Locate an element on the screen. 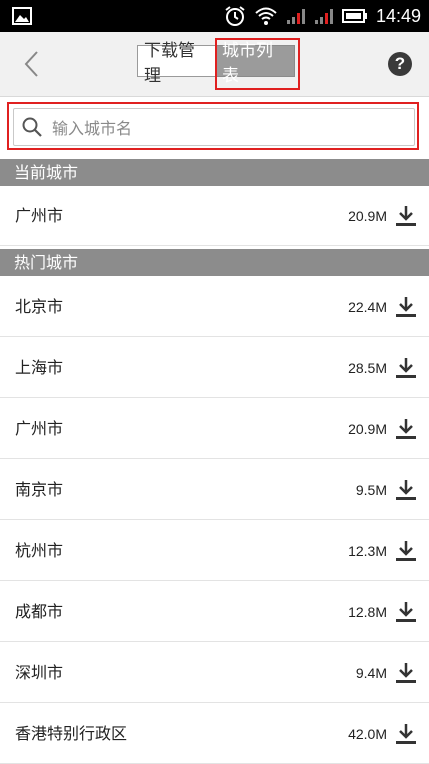 The width and height of the screenshot is (429, 764). city-name: 上海市 is located at coordinates (39, 367).